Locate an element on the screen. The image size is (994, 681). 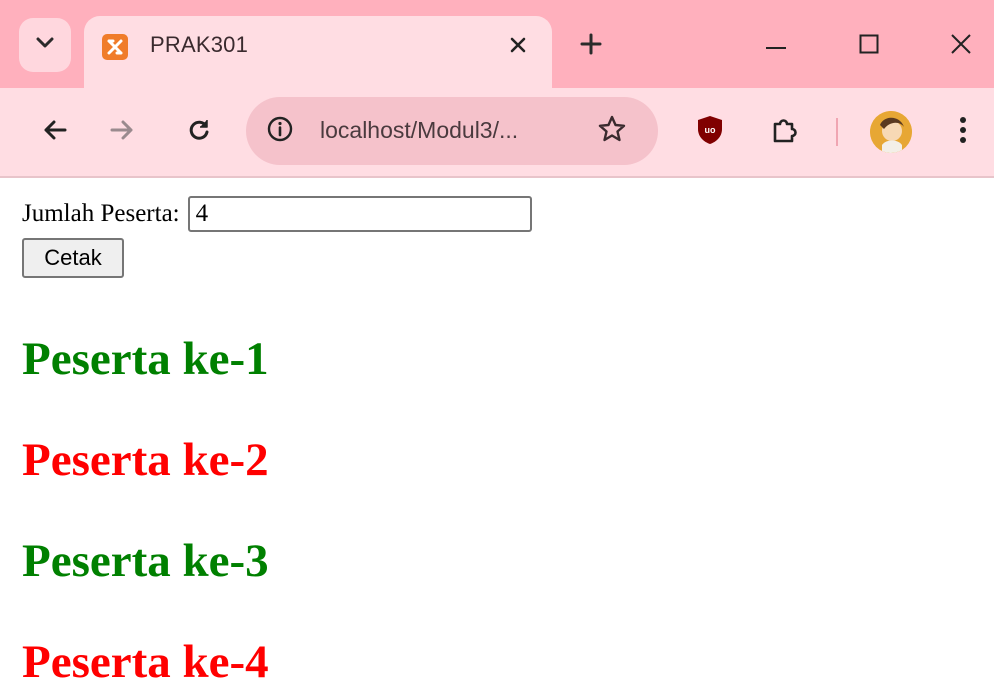
participant-form: Jumlah Peserta: is located at coordinates (277, 214).